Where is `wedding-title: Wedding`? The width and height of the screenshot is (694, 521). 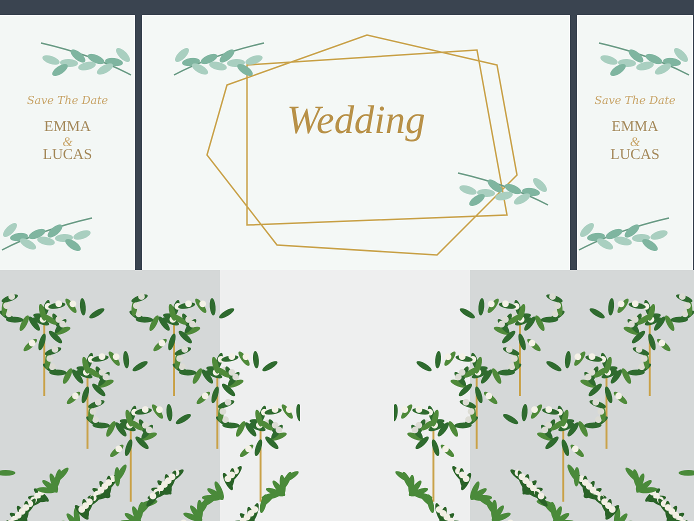 wedding-title: Wedding is located at coordinates (356, 120).